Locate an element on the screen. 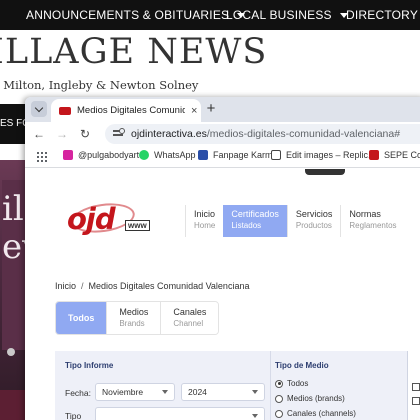 The width and height of the screenshot is (420, 420). menu-title: Normas is located at coordinates (365, 214).